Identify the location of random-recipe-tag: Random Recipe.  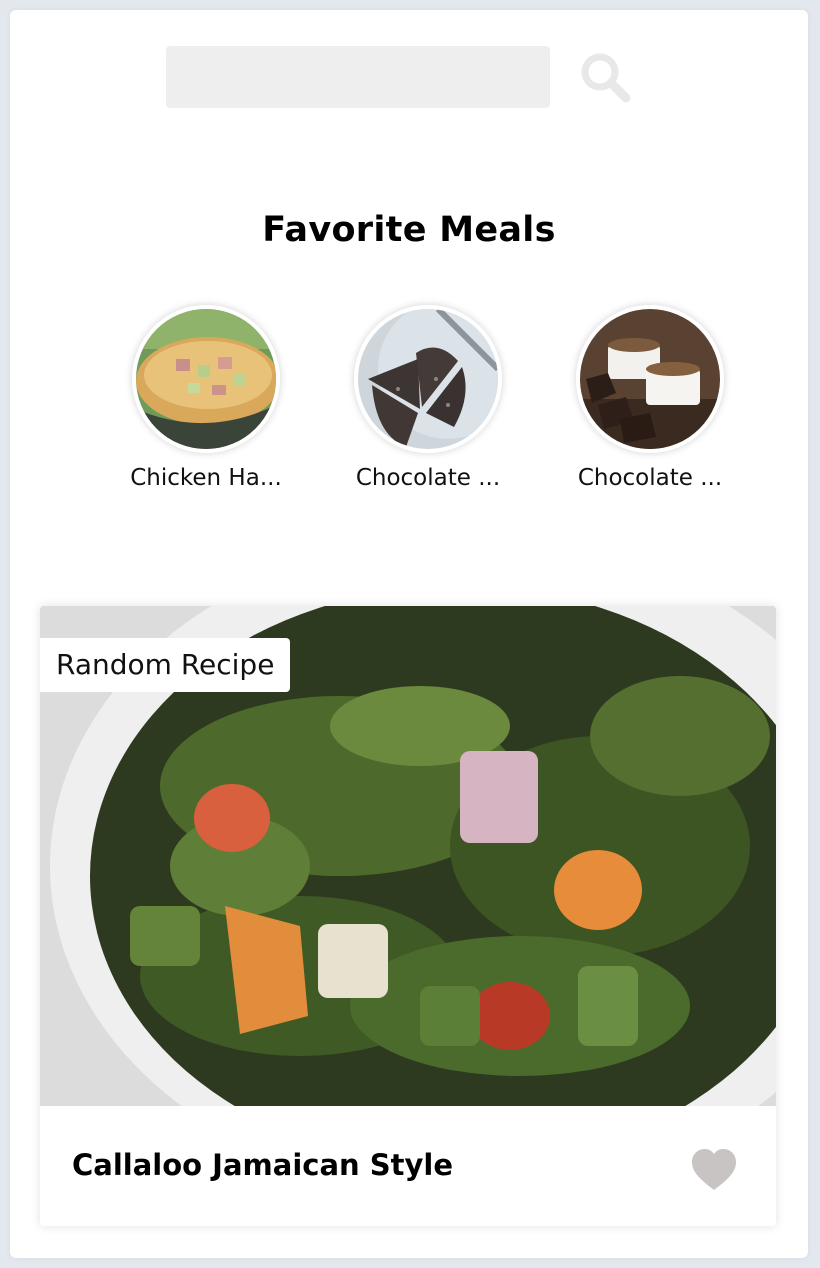
(165, 665).